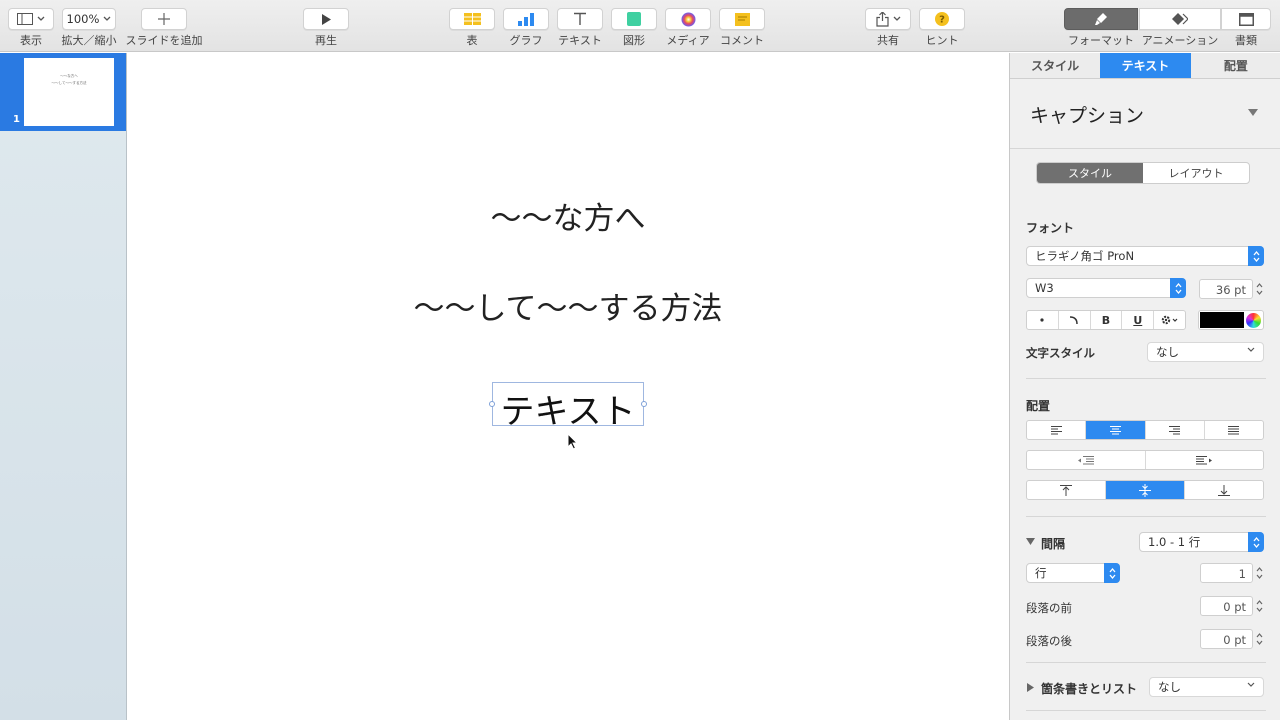 The image size is (1280, 720). I want to click on document-icon, so click(1246, 19).